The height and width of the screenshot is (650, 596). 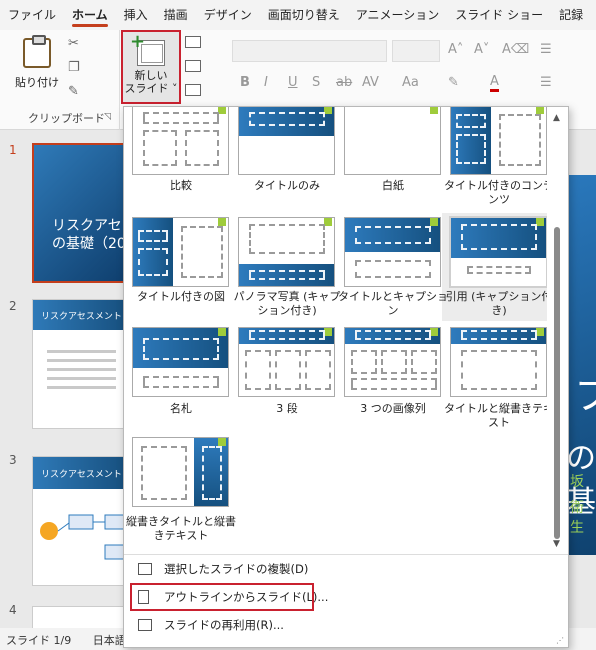 I want to click on tab-transitions: 画面切り替え, so click(x=304, y=15).